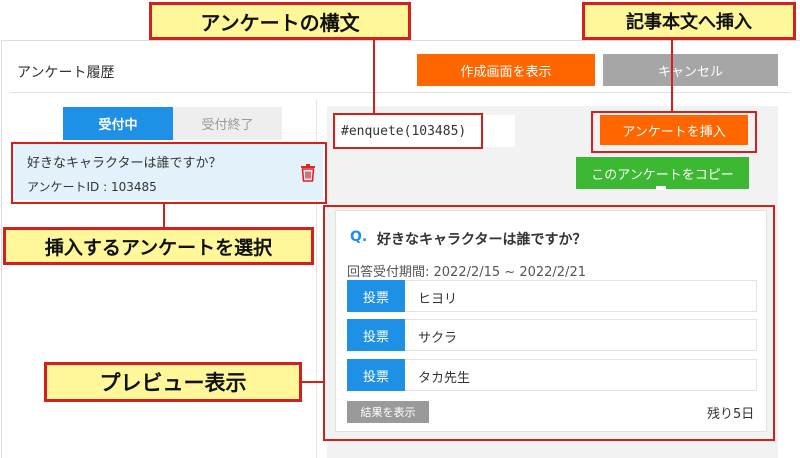 The image size is (800, 458). Describe the element at coordinates (690, 70) in the screenshot. I see `cancel-button: キャンセル` at that location.